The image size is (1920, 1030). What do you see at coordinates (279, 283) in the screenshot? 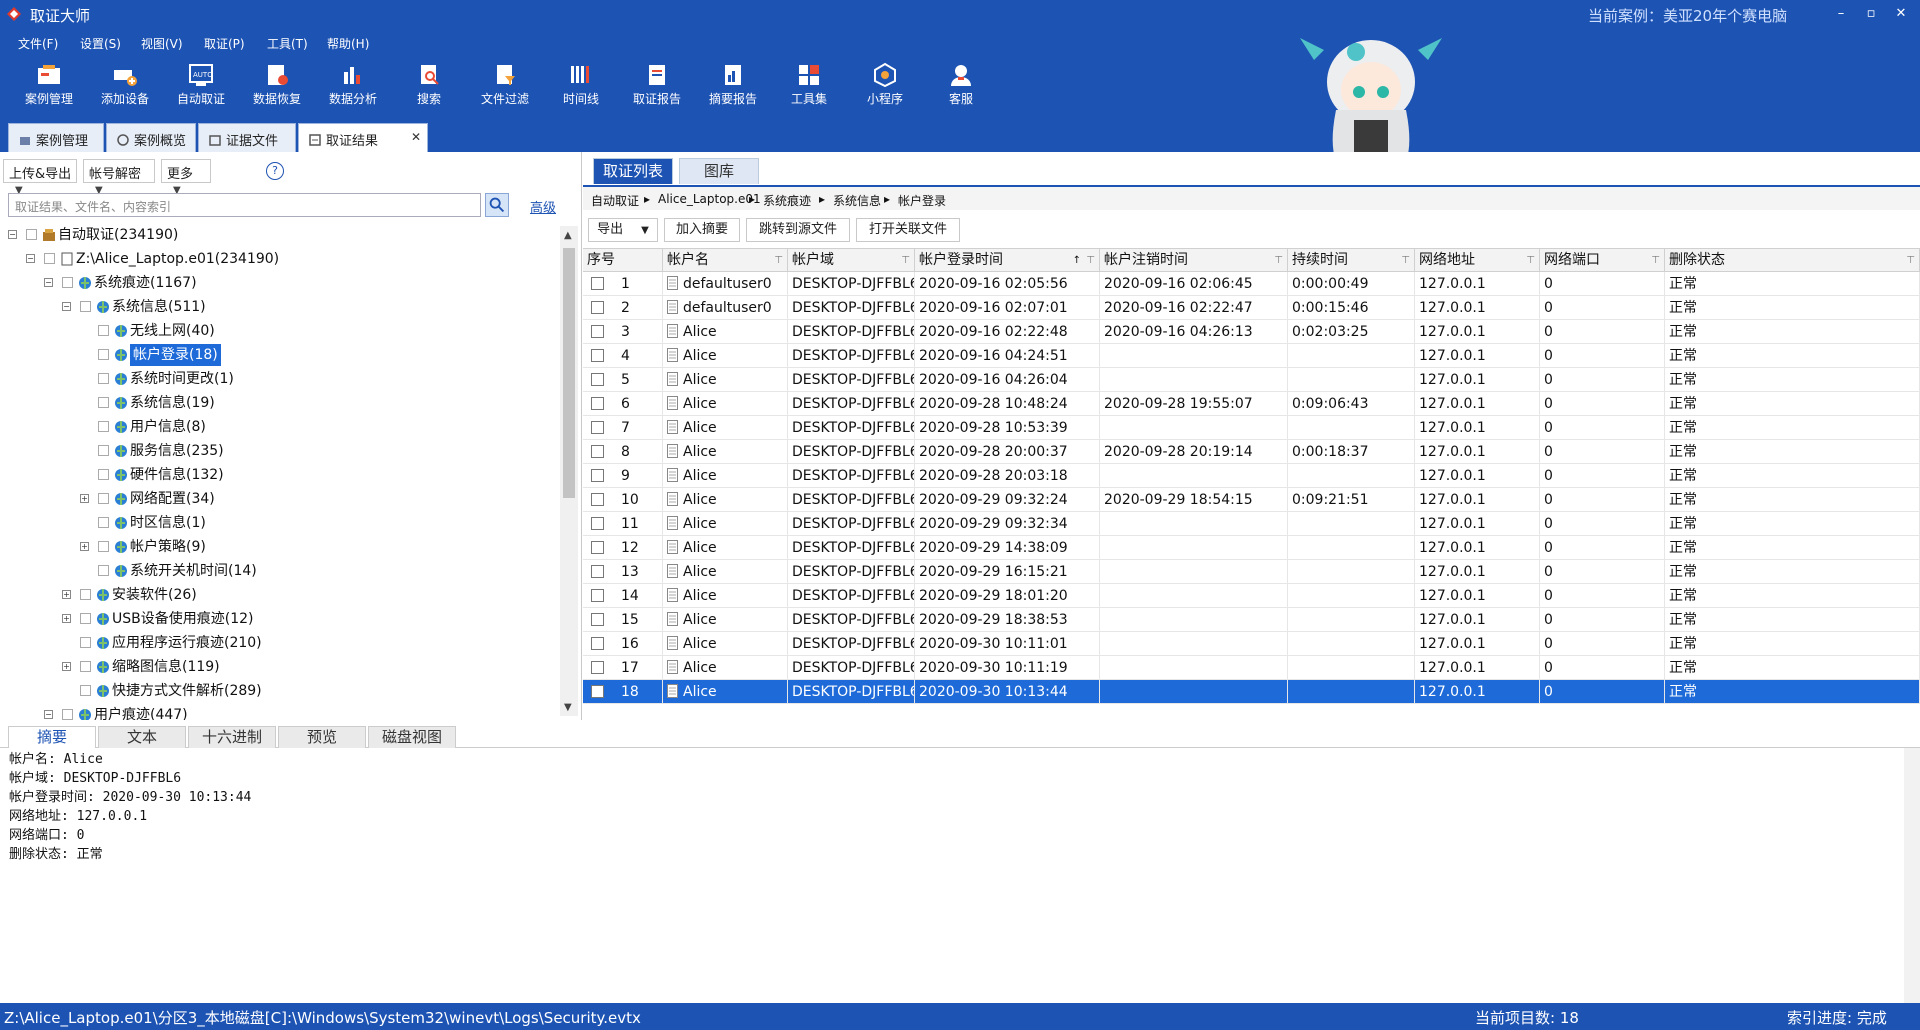
I see `tree-node: − 系统痕迹(1167)` at bounding box center [279, 283].